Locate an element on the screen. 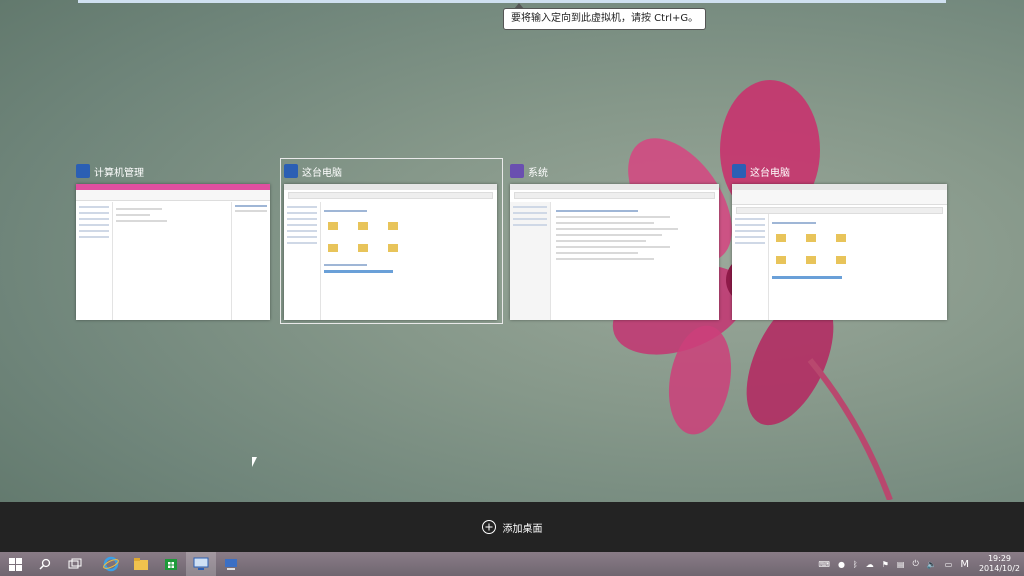 This screenshot has width=1024, height=576. chat-icon: ▭ is located at coordinates (949, 564).